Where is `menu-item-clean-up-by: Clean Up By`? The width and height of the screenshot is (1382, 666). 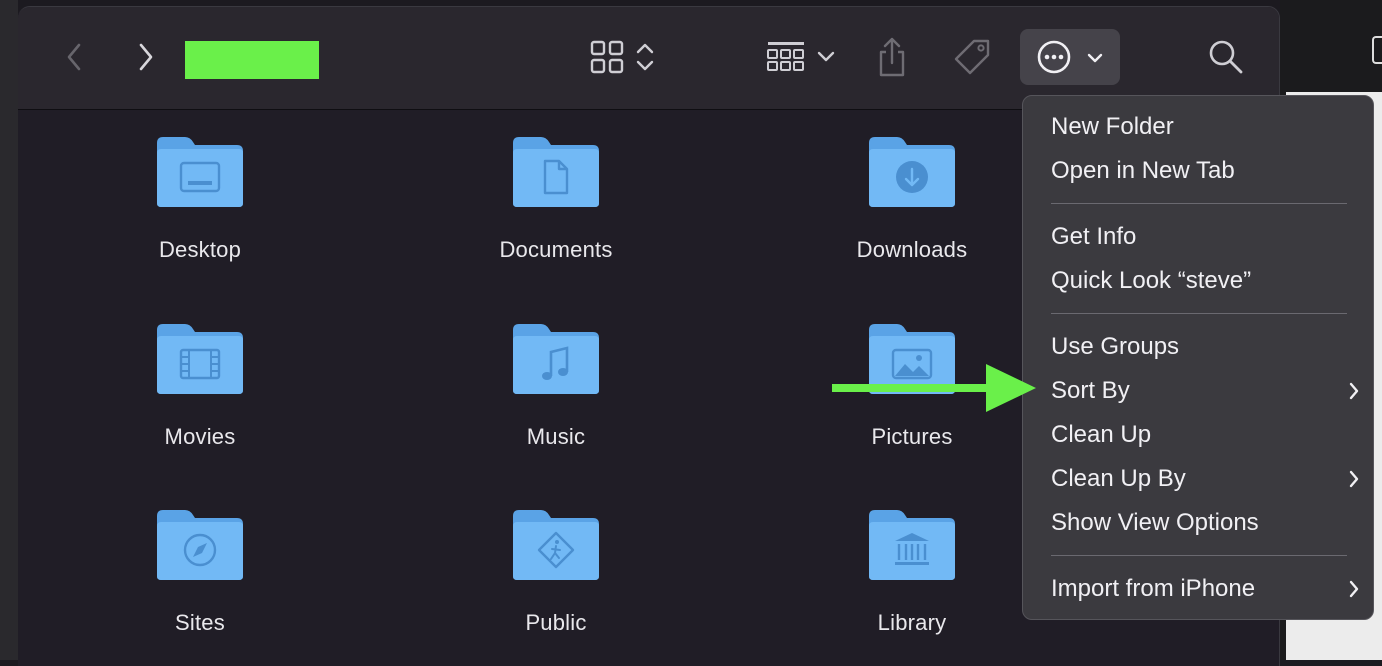
menu-item-clean-up-by: Clean Up By is located at coordinates (1206, 479).